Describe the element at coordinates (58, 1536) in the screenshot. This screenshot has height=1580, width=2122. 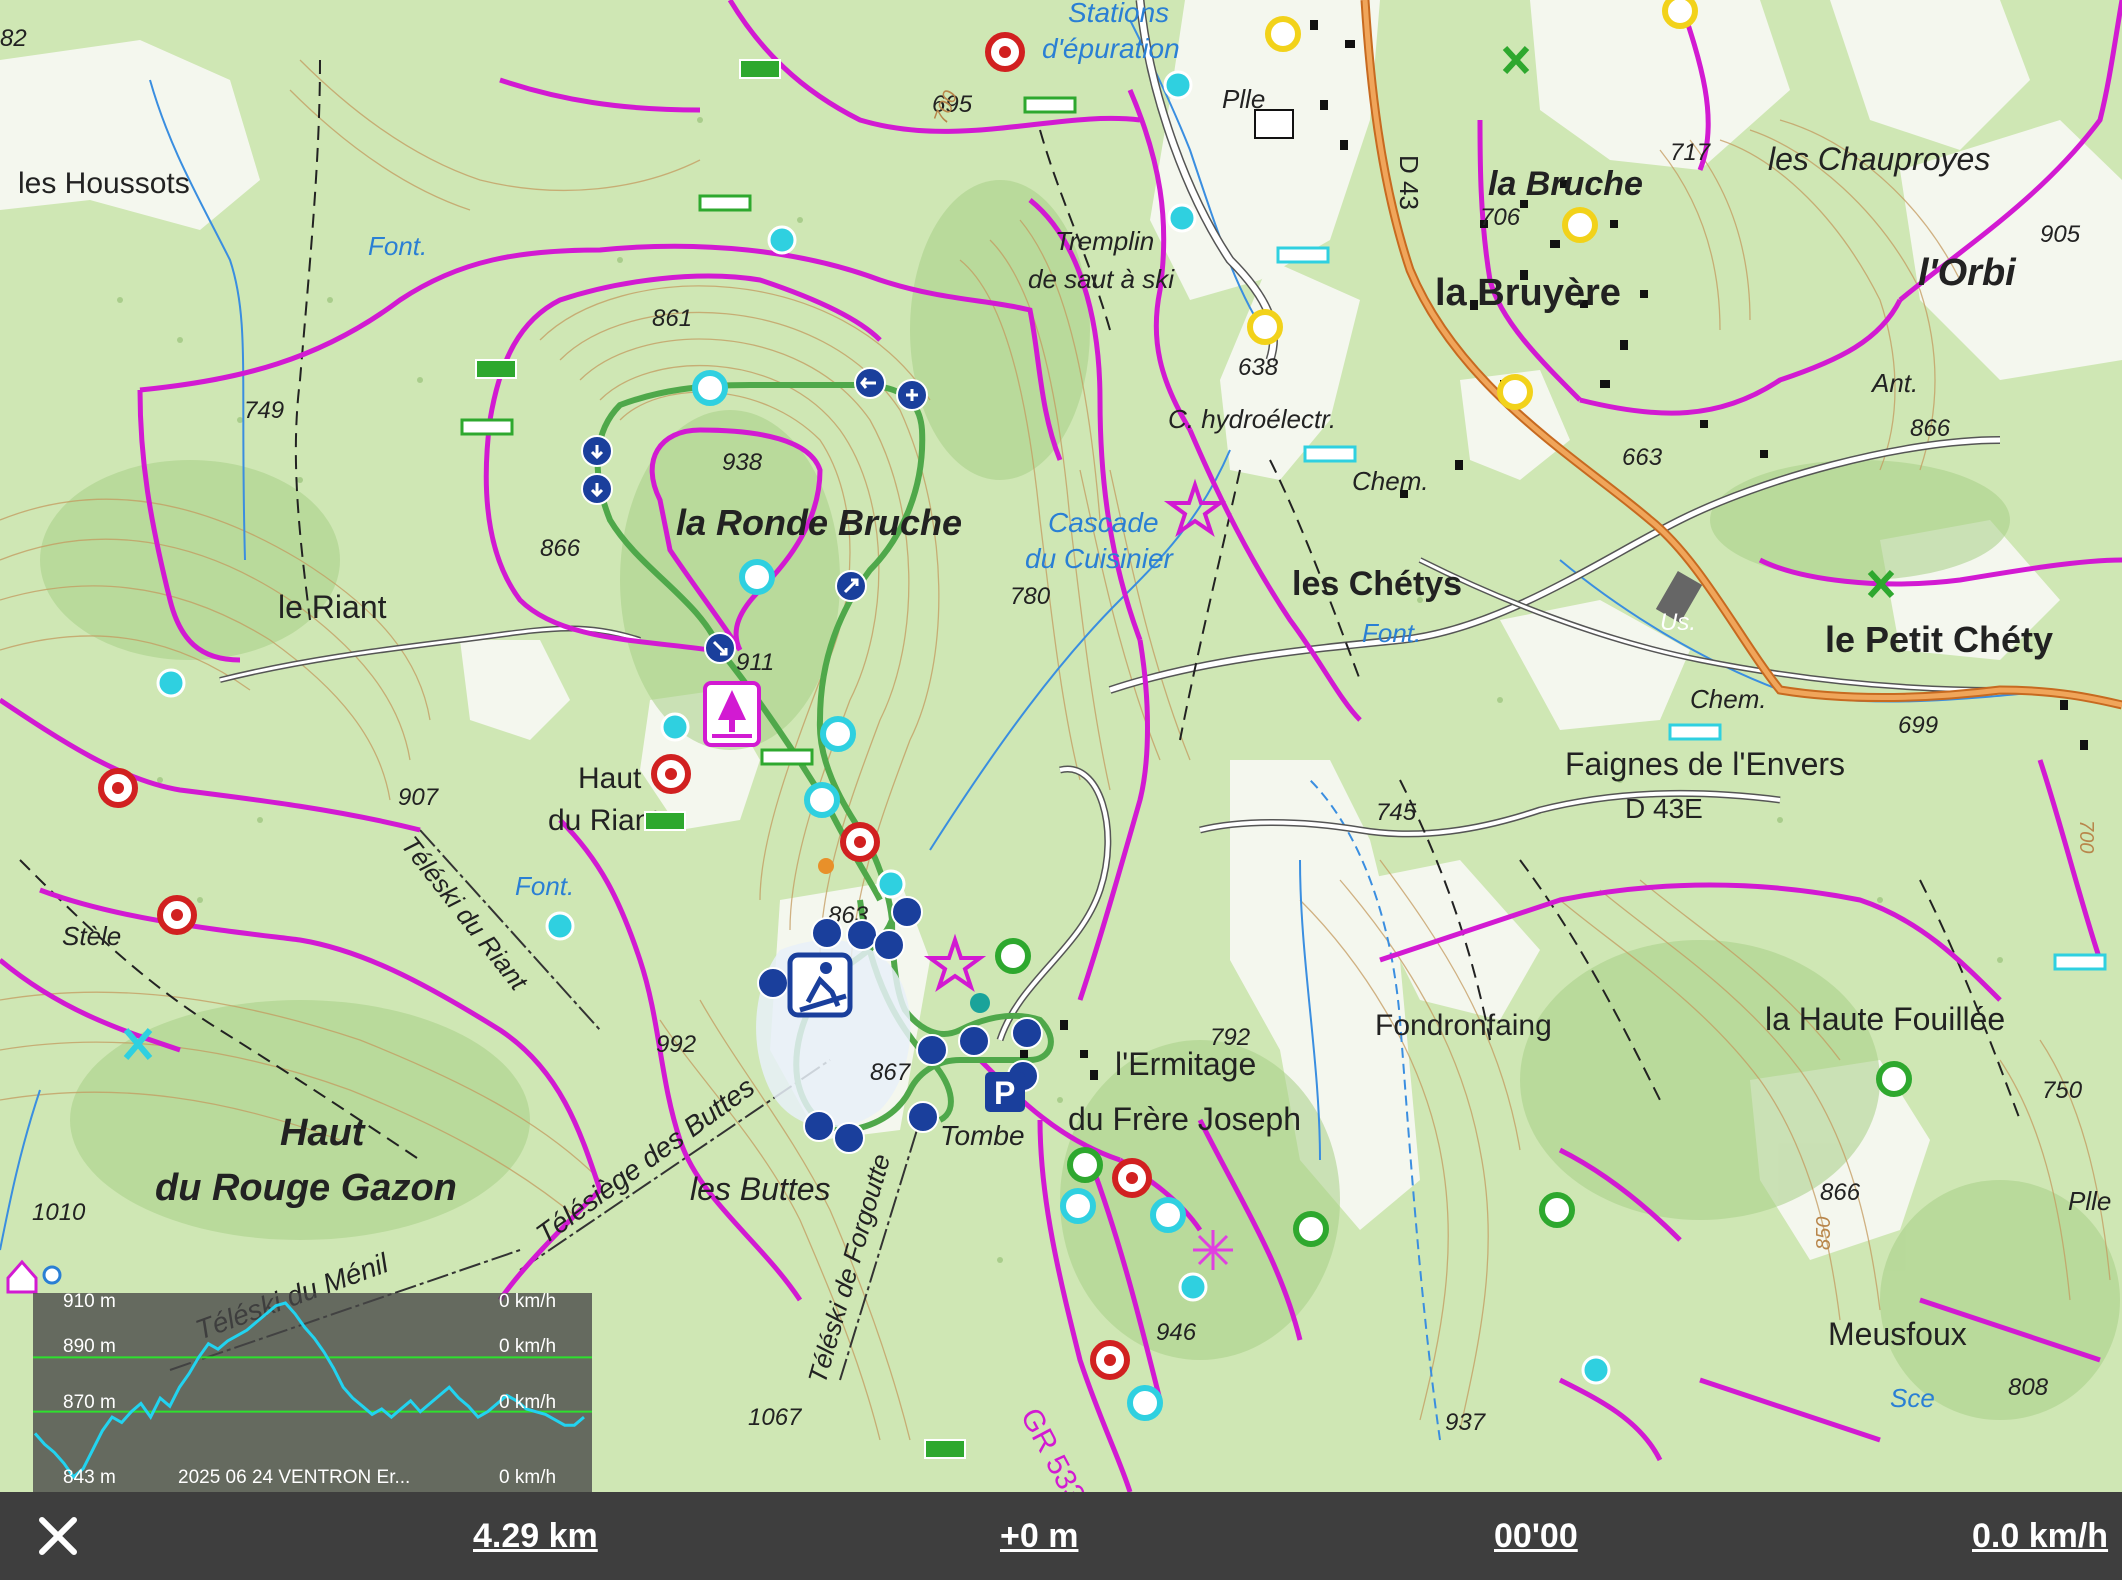
I see `close-icon` at that location.